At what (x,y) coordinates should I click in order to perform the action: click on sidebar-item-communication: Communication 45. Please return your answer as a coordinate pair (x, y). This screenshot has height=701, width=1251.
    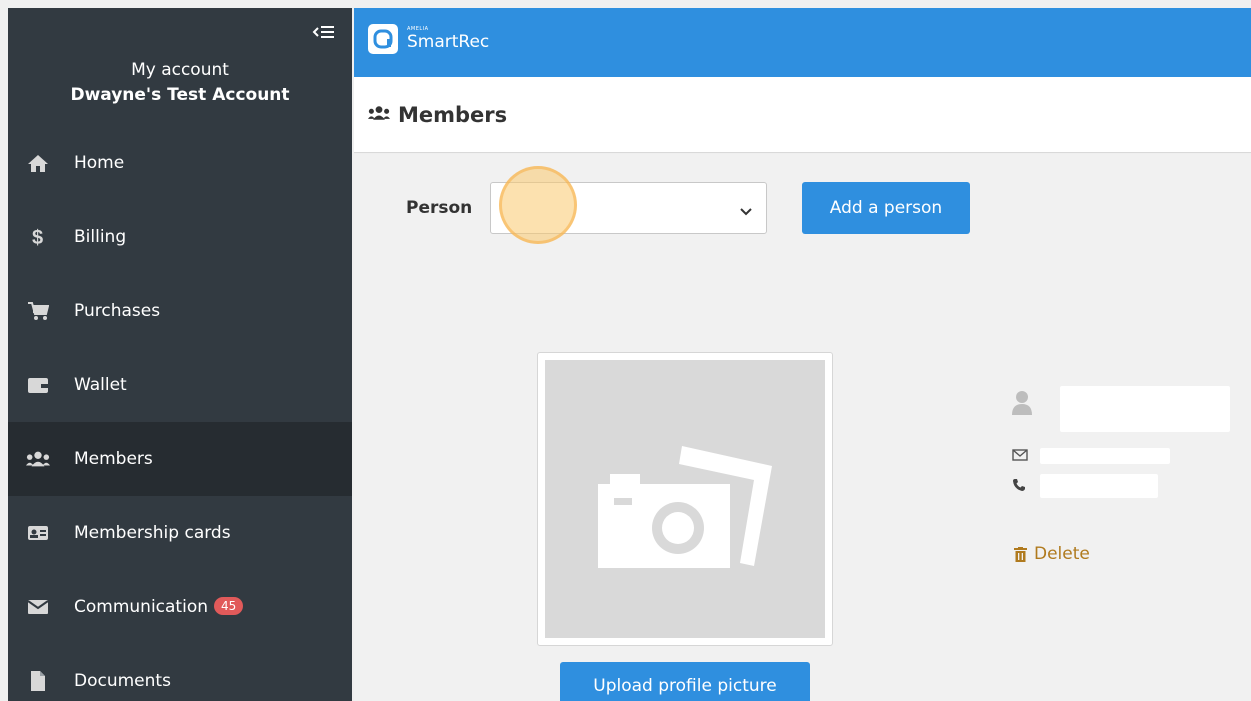
    Looking at the image, I should click on (180, 607).